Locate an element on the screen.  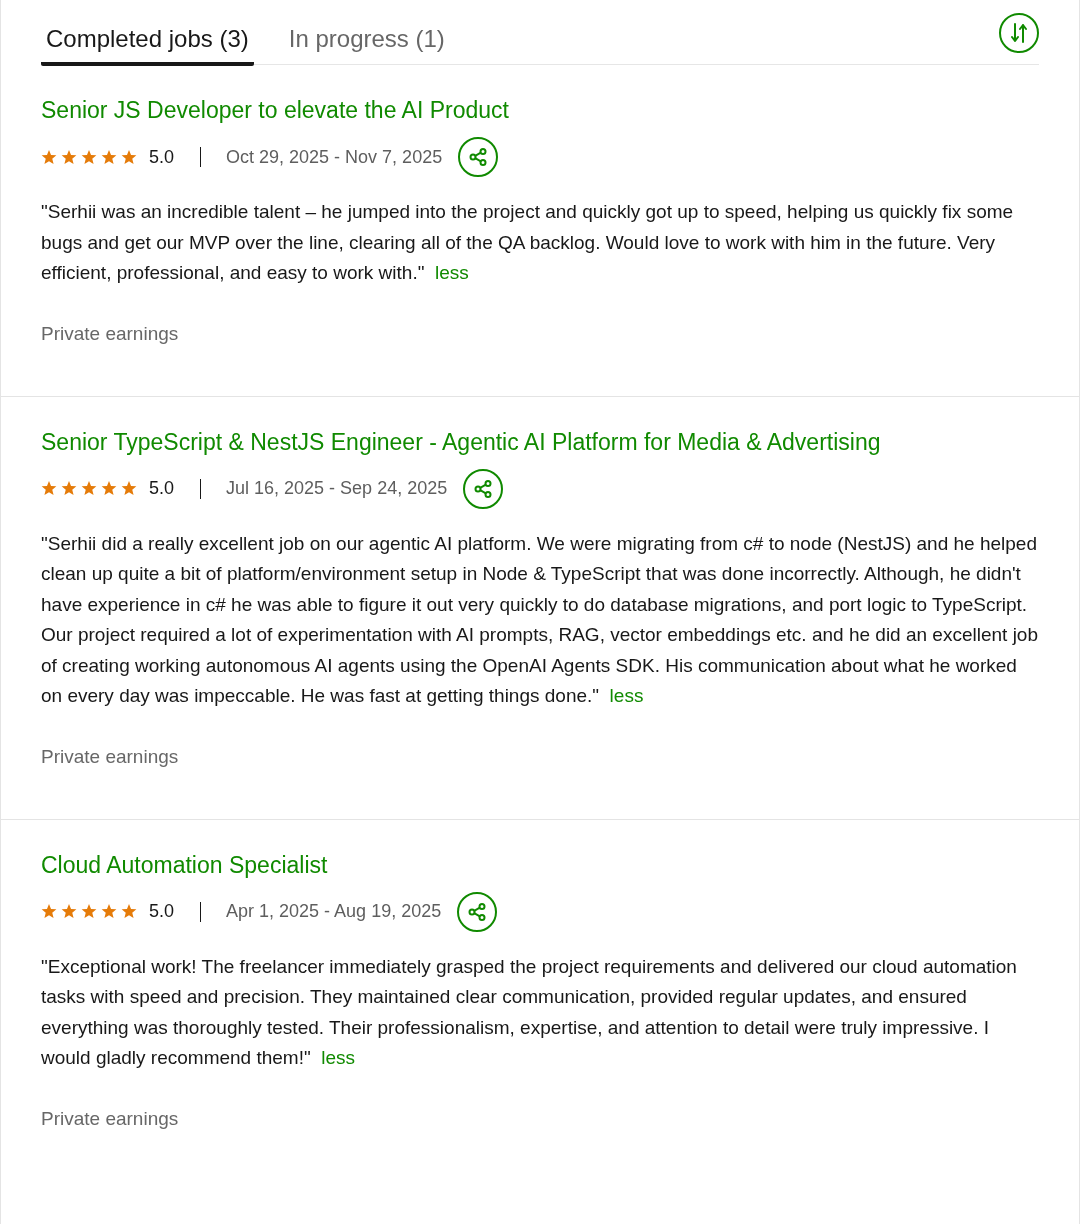
tab: Completed jobs (3) is located at coordinates (147, 45).